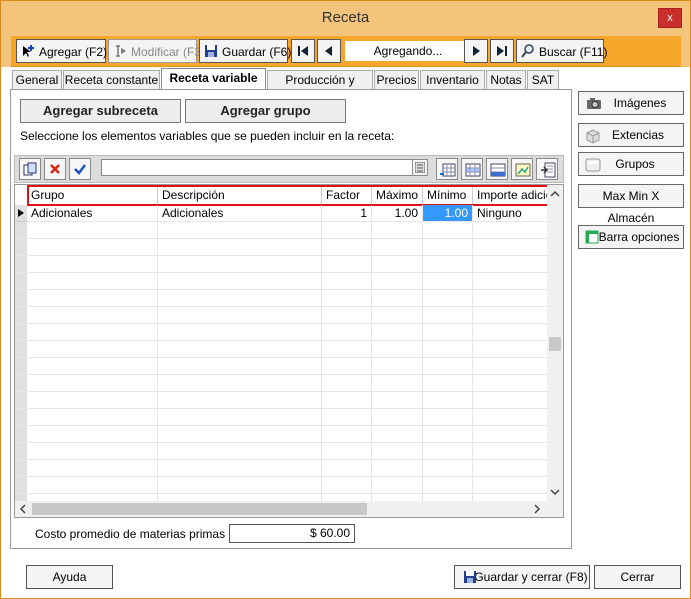 The height and width of the screenshot is (599, 691). I want to click on record-position-field: 1, so click(264, 167).